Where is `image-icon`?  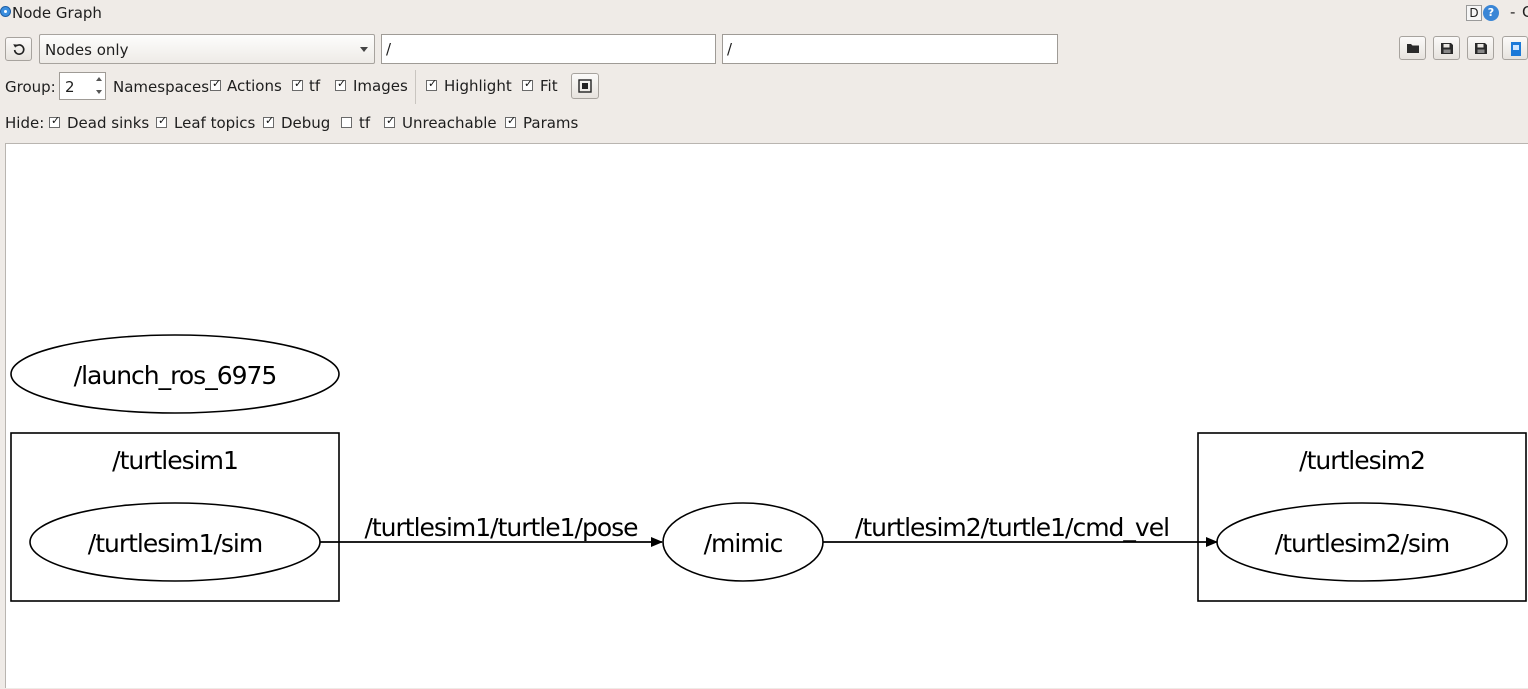 image-icon is located at coordinates (1516, 49).